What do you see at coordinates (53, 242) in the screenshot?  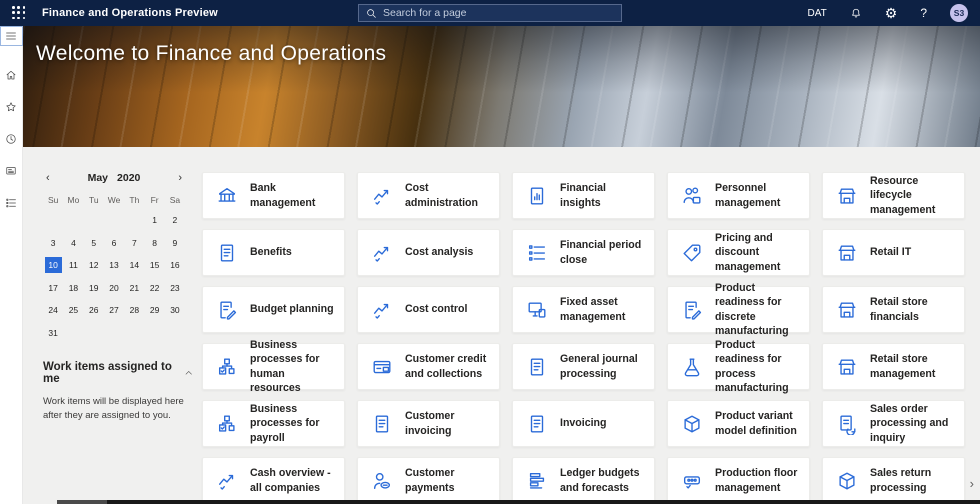 I see `calendar-day-3: 3` at bounding box center [53, 242].